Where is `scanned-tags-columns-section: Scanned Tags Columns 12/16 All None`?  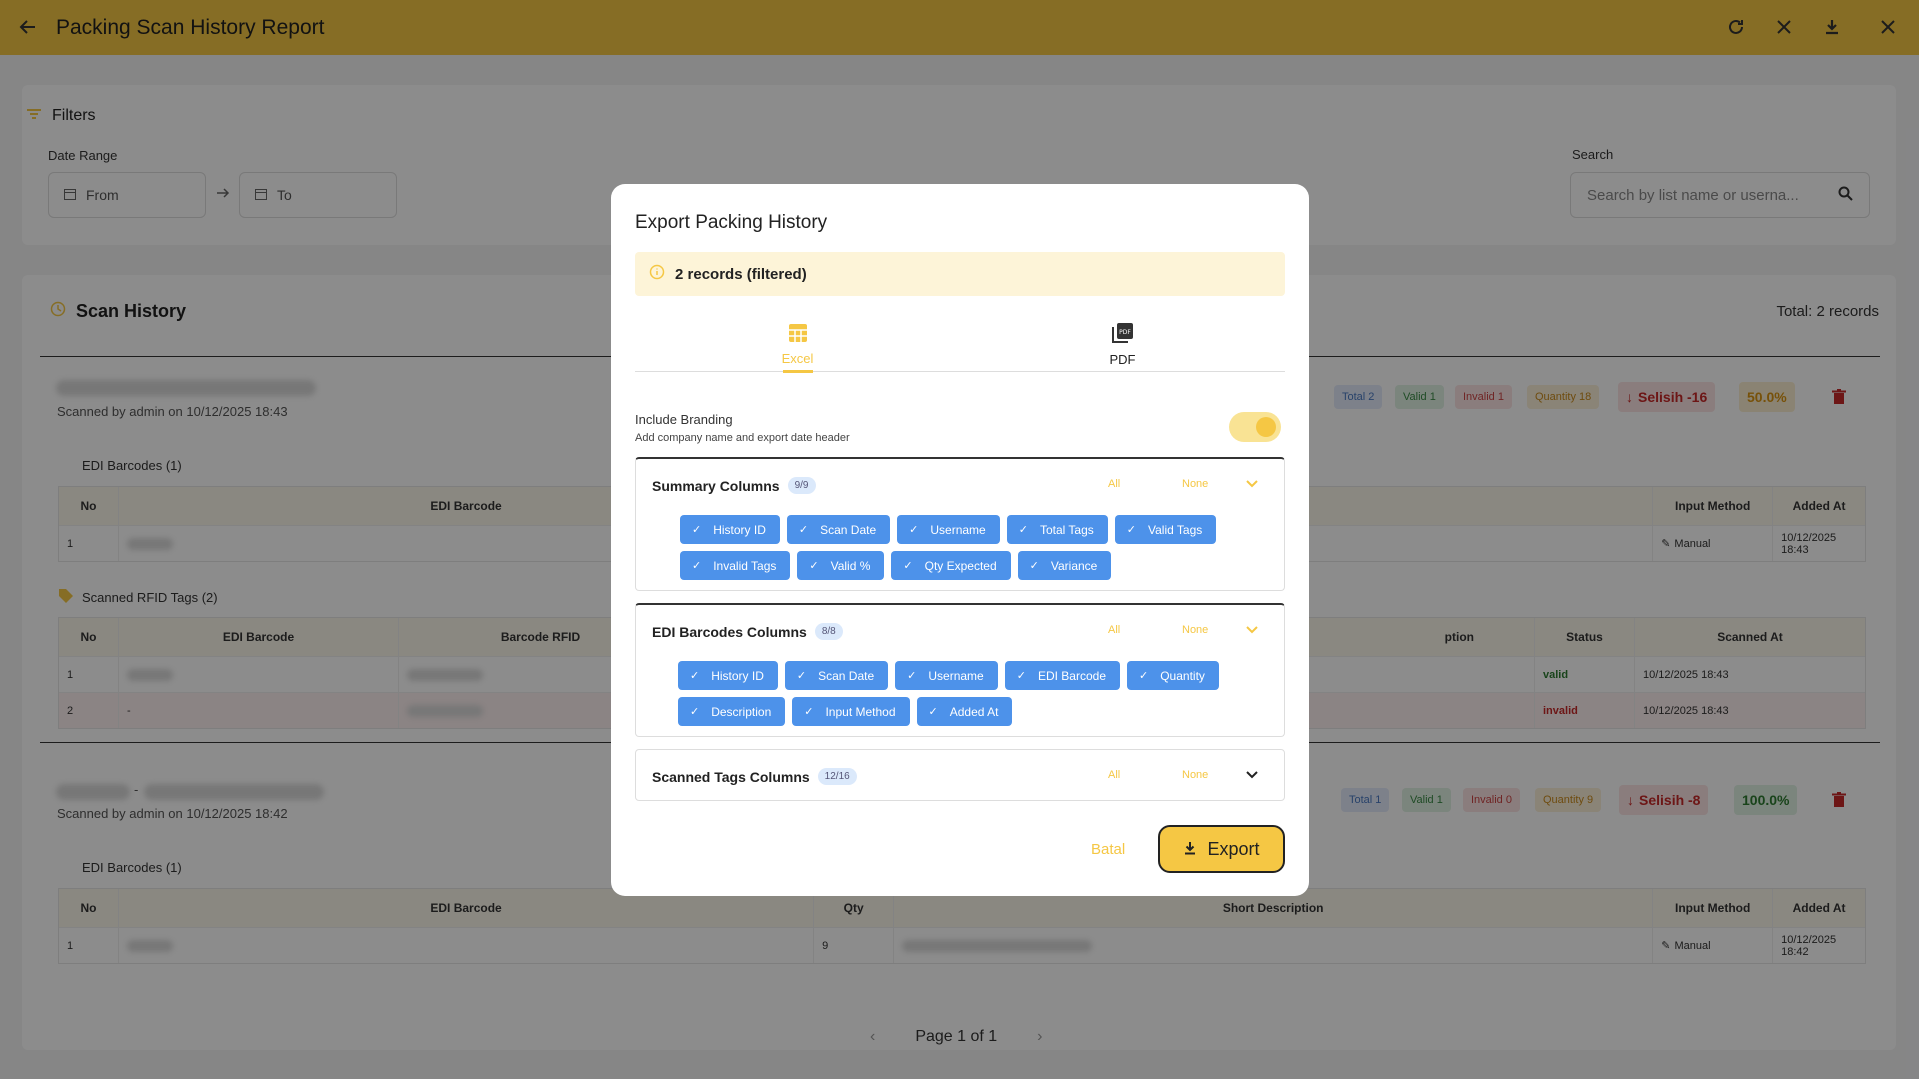 scanned-tags-columns-section: Scanned Tags Columns 12/16 All None is located at coordinates (960, 775).